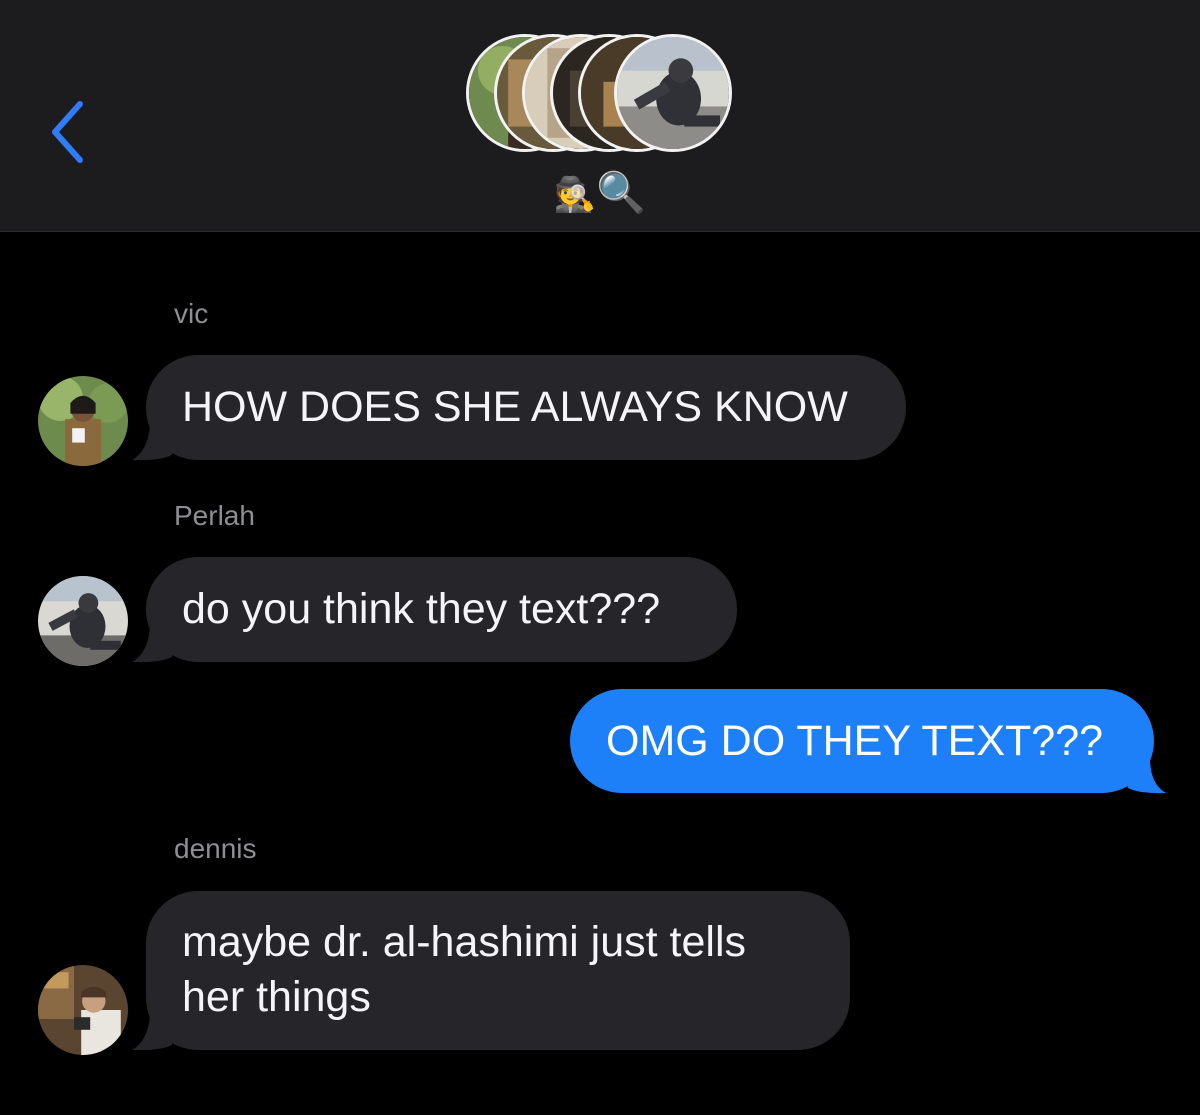 Image resolution: width=1200 pixels, height=1115 pixels. I want to click on magnifying-glass-icon: 🔍, so click(621, 193).